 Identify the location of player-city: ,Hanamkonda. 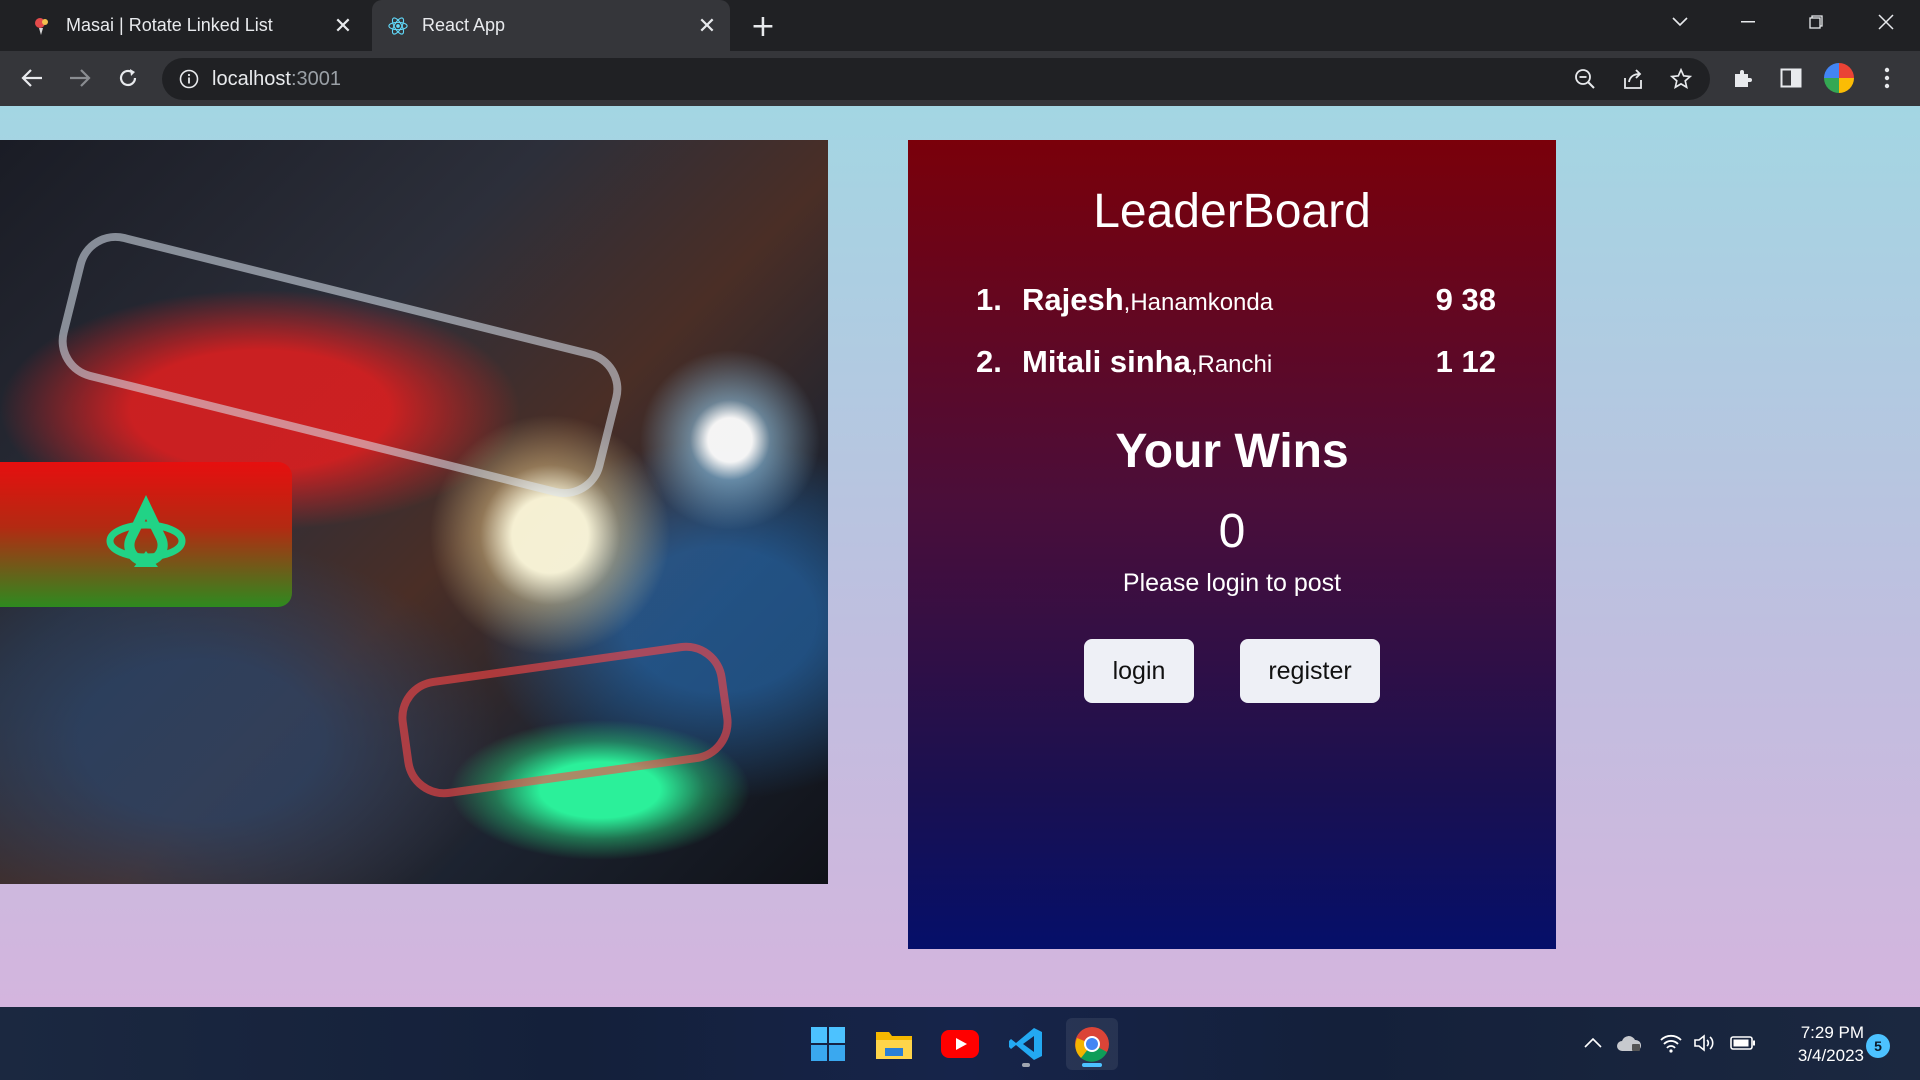
(1198, 302).